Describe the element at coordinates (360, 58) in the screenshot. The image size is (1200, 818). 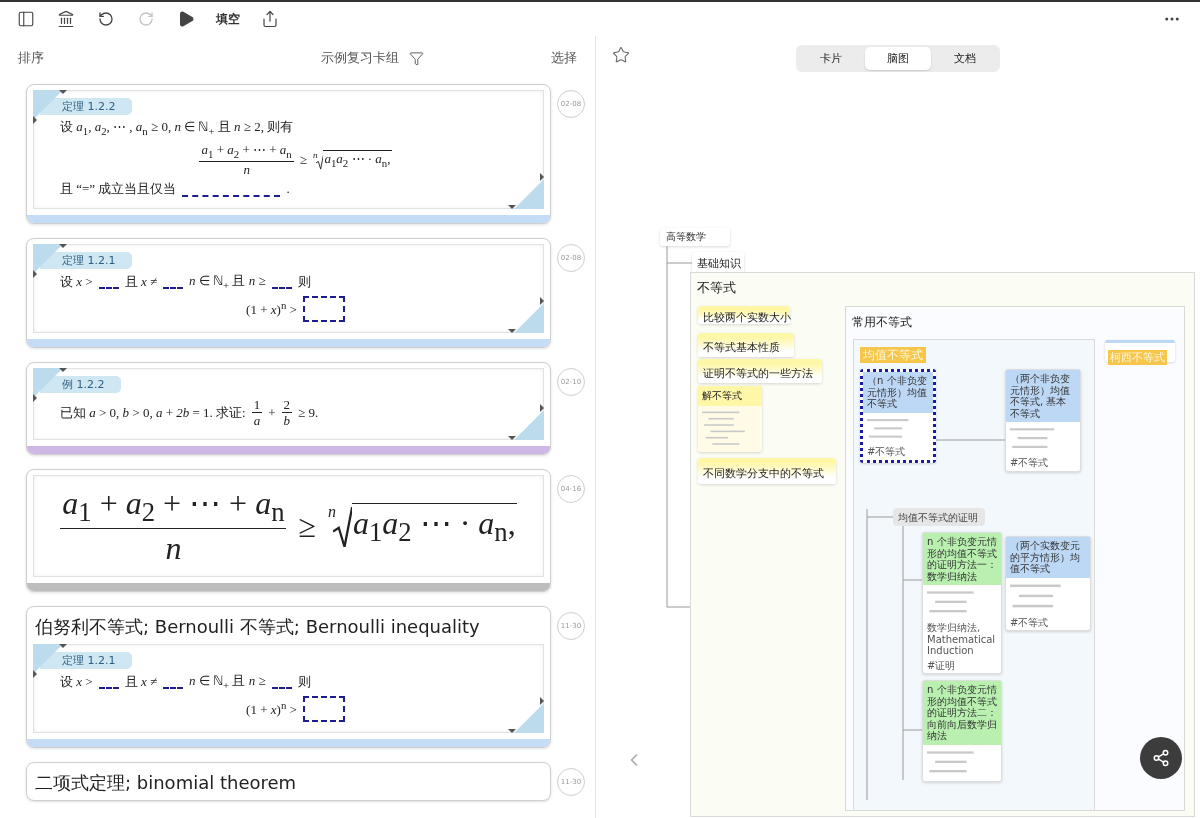
I see `deck-name: 示例复习卡组` at that location.